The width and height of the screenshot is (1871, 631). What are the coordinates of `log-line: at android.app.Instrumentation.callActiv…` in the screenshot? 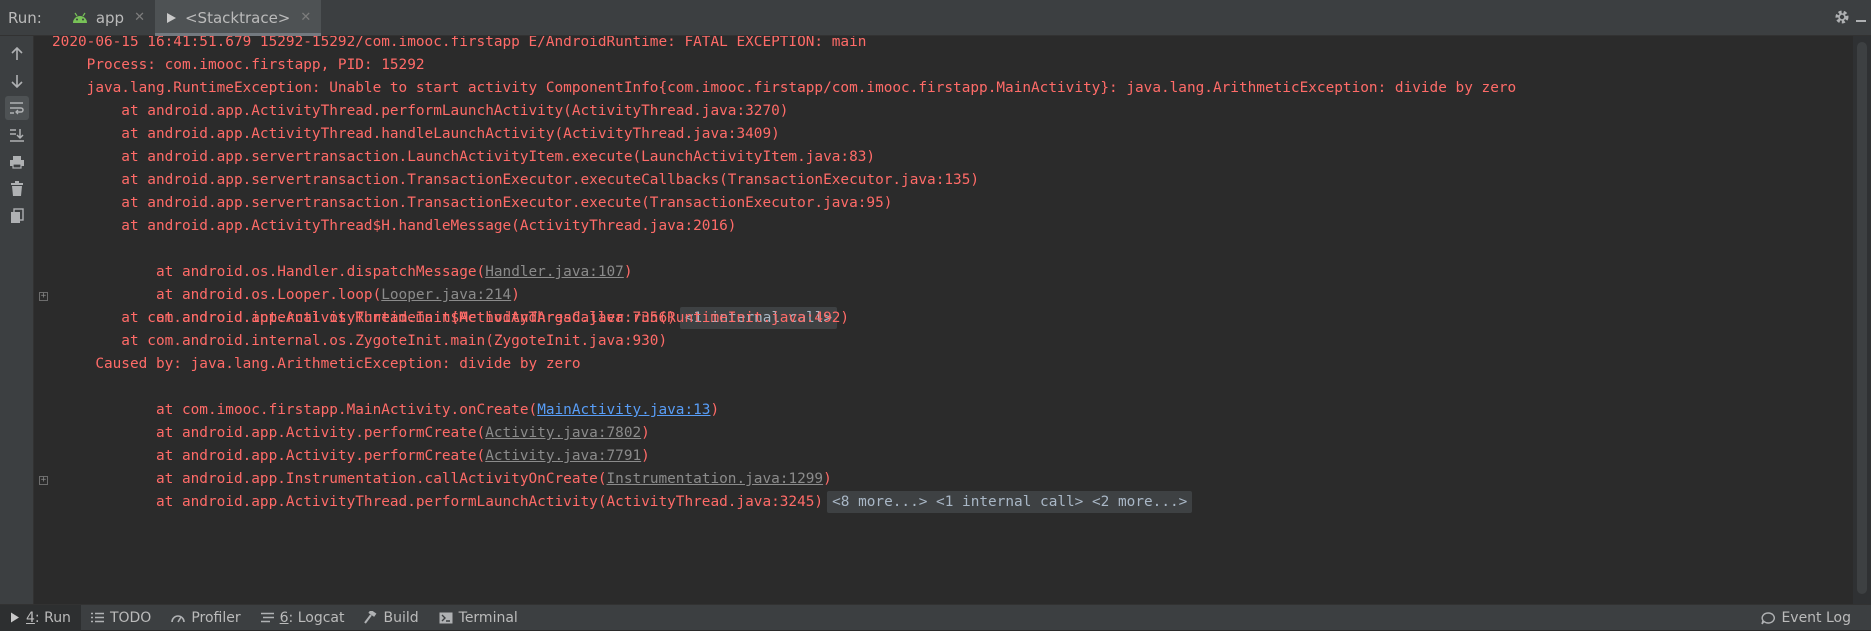 It's located at (442, 466).